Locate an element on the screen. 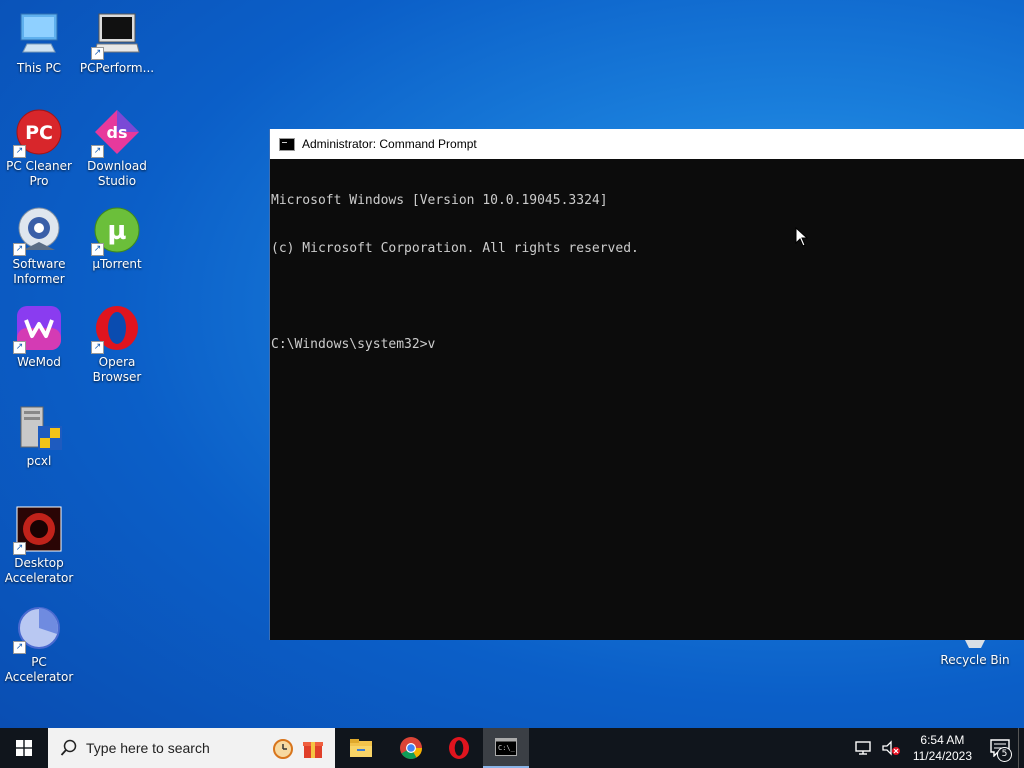 This screenshot has width=1024, height=768. this-pc-icon is located at coordinates (39, 34).